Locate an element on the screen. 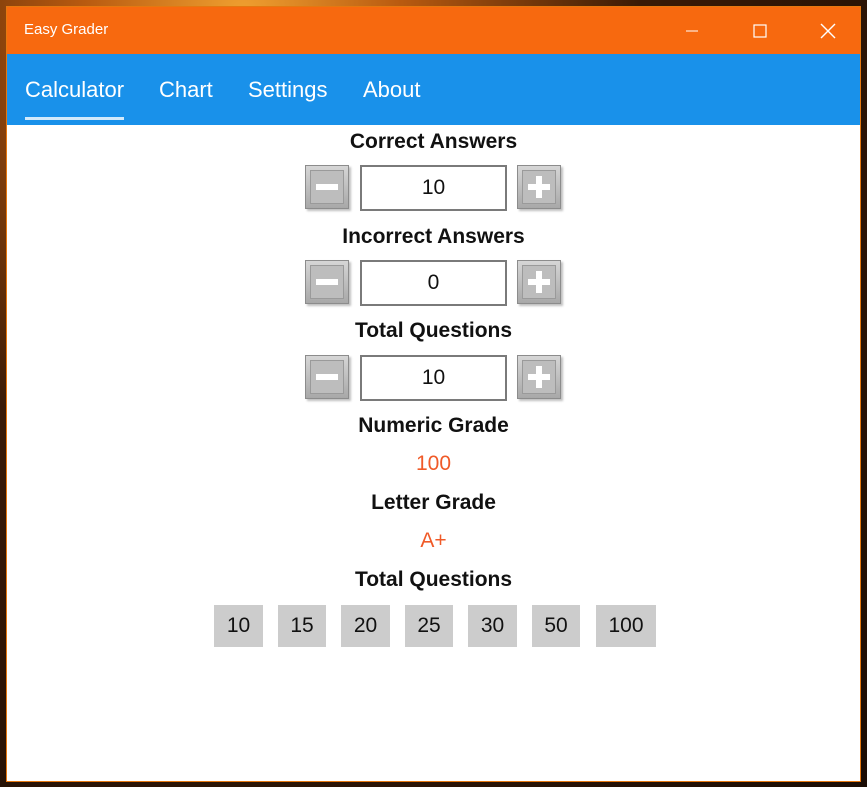 This screenshot has height=787, width=867. maximize-icon is located at coordinates (760, 30).